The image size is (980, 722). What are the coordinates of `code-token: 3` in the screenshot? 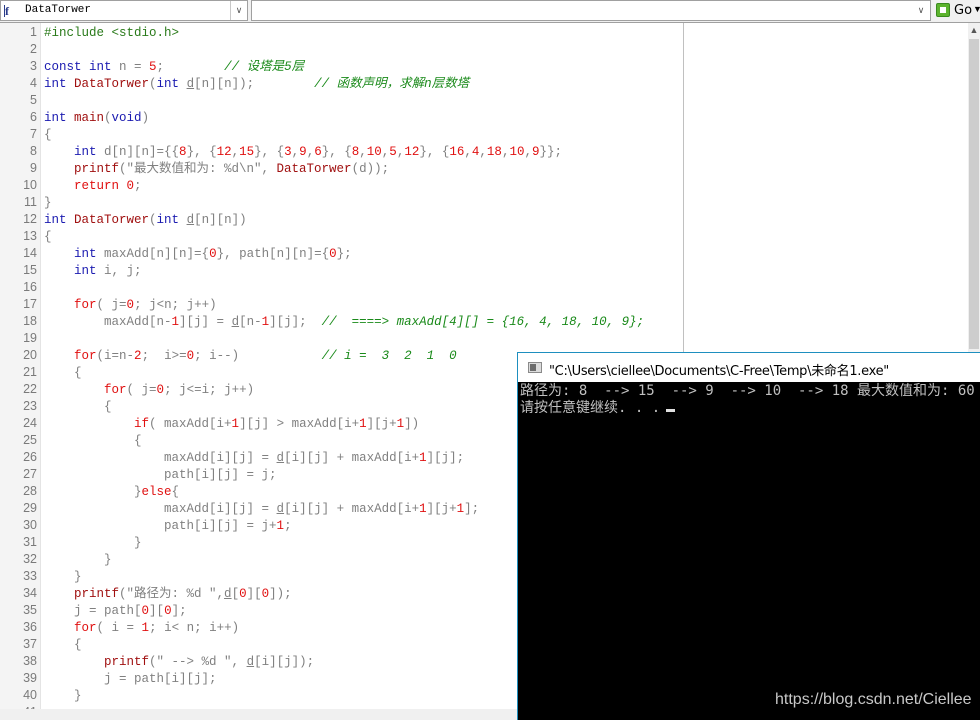 It's located at (288, 152).